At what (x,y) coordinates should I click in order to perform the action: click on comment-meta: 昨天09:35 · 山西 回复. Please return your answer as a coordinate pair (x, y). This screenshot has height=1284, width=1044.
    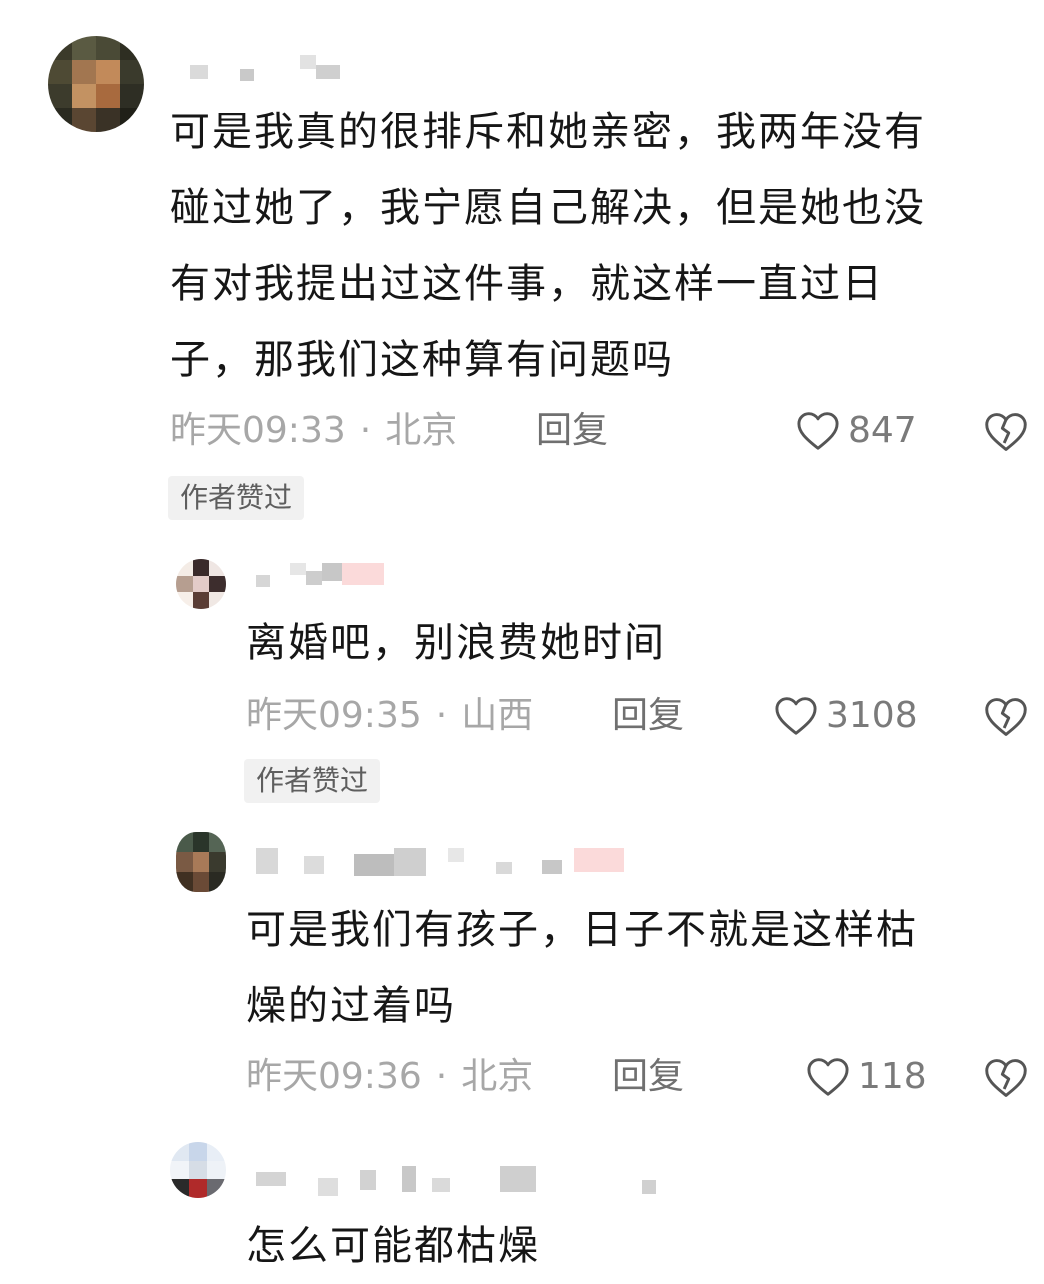
    Looking at the image, I should click on (476, 716).